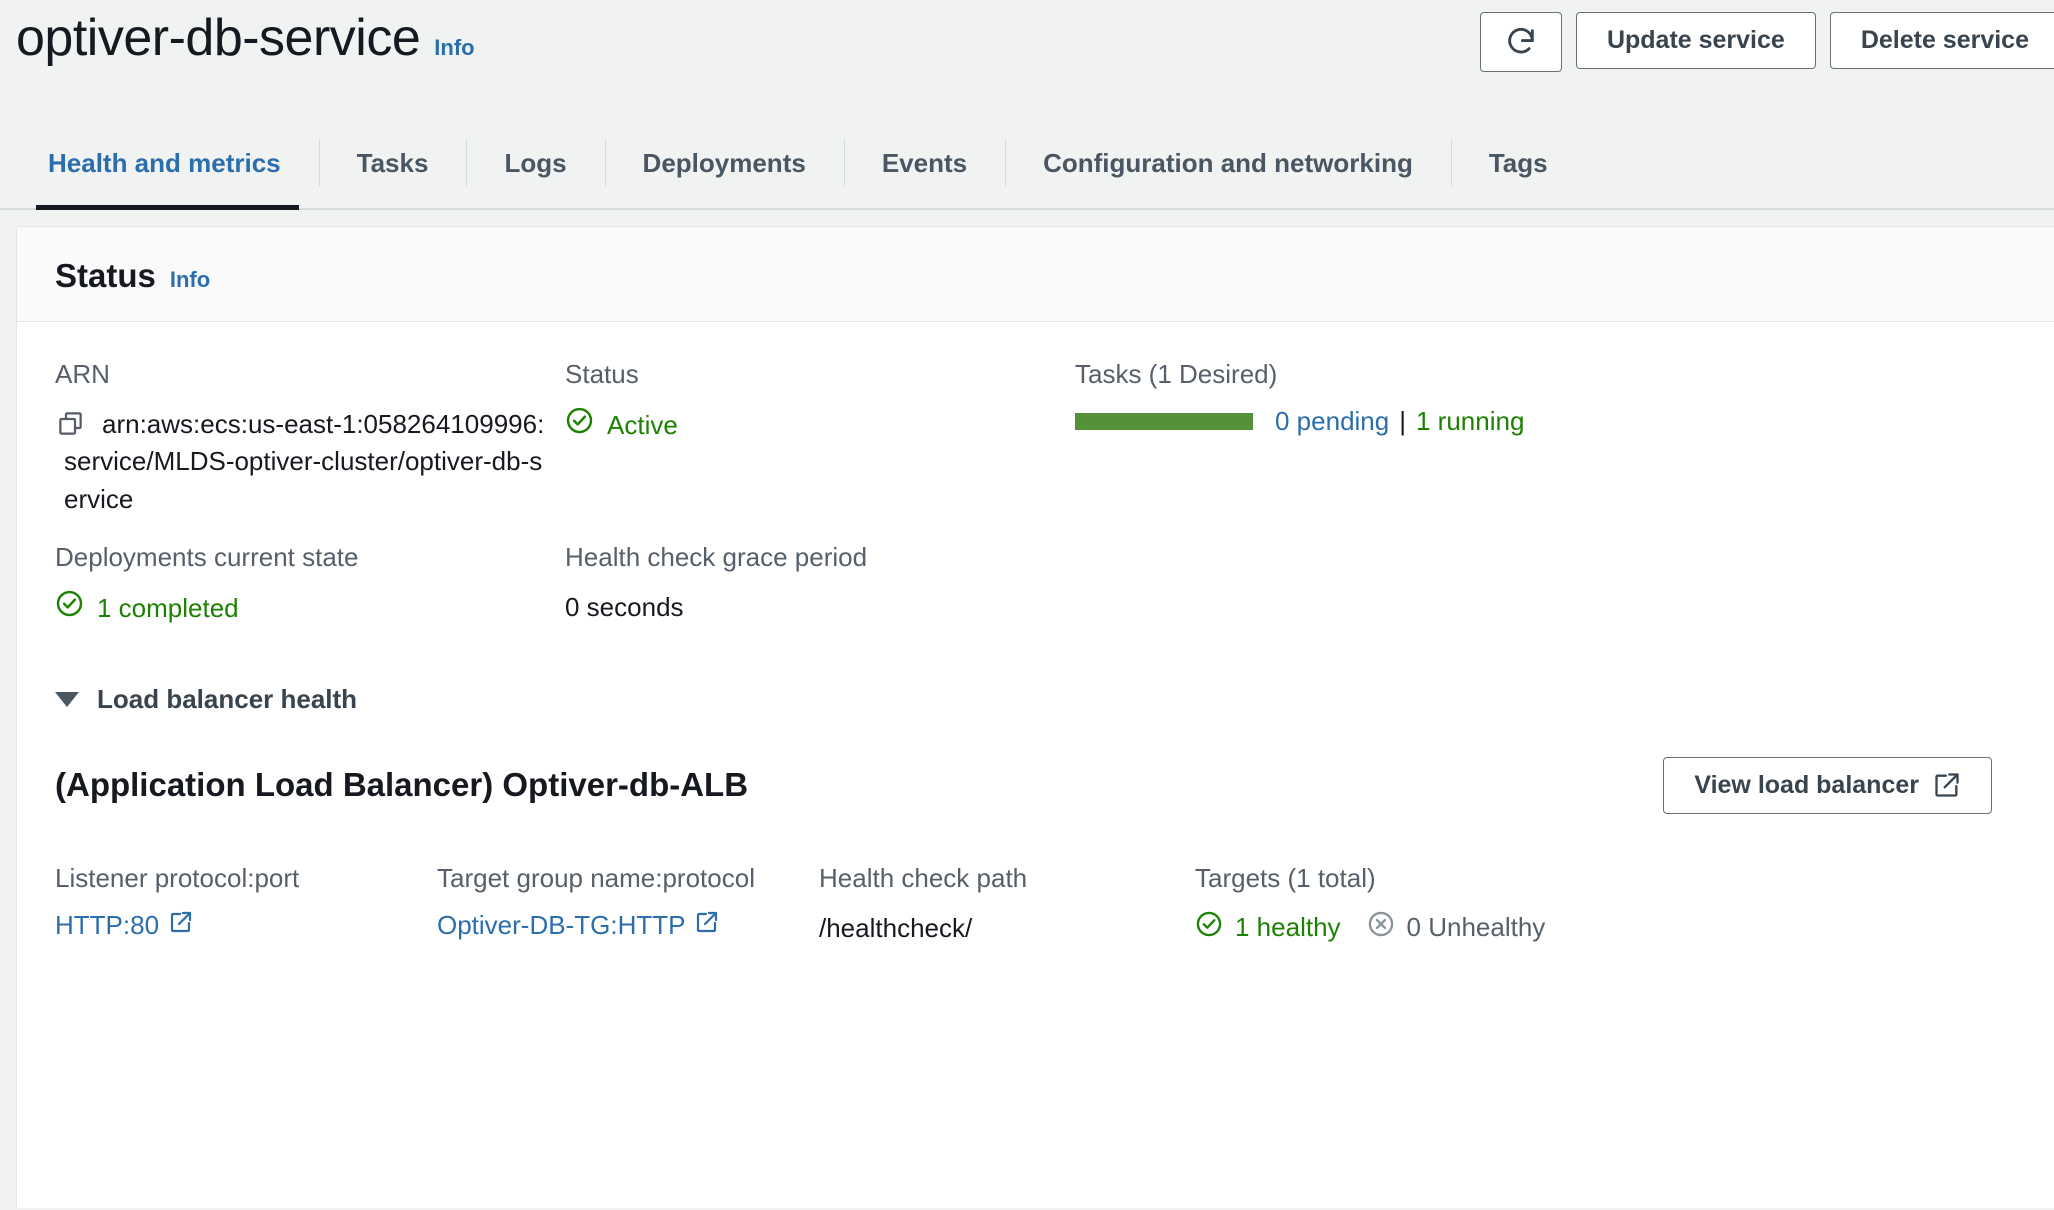  What do you see at coordinates (1518, 163) in the screenshot?
I see `tab-tags: Tags` at bounding box center [1518, 163].